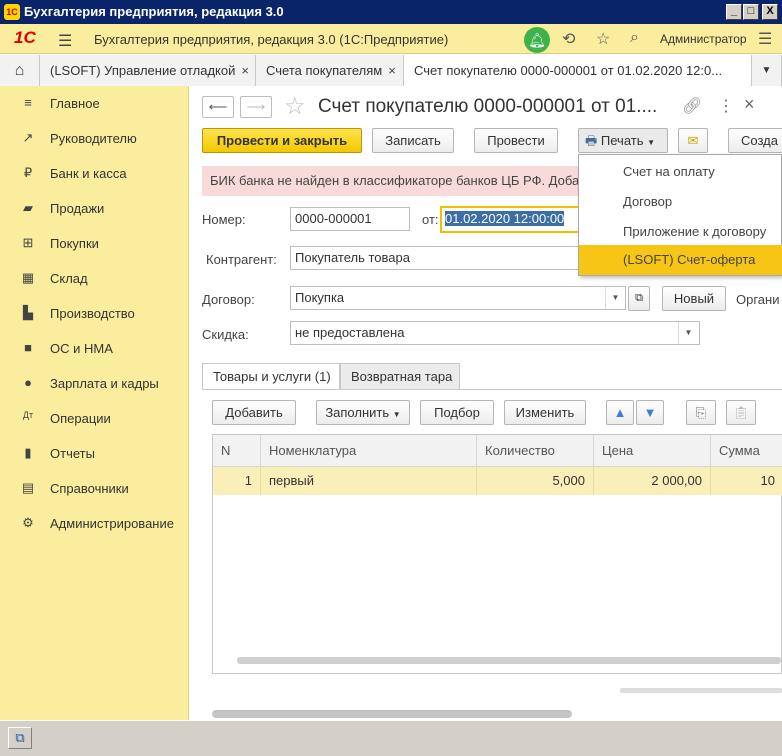 The width and height of the screenshot is (782, 756). Describe the element at coordinates (237, 481) in the screenshot. I see `cell-n: 1` at that location.